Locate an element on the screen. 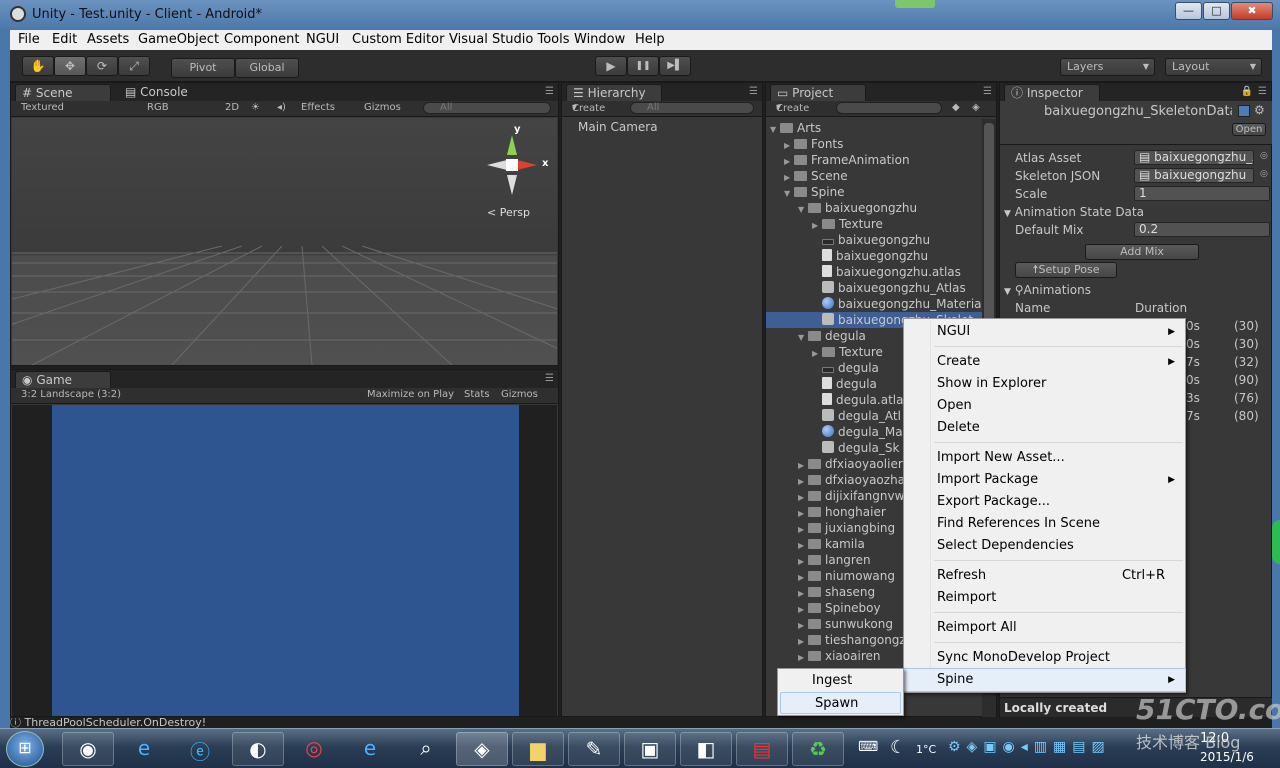 The height and width of the screenshot is (768, 1280). gear-icon: ⚙ is located at coordinates (1259, 110).